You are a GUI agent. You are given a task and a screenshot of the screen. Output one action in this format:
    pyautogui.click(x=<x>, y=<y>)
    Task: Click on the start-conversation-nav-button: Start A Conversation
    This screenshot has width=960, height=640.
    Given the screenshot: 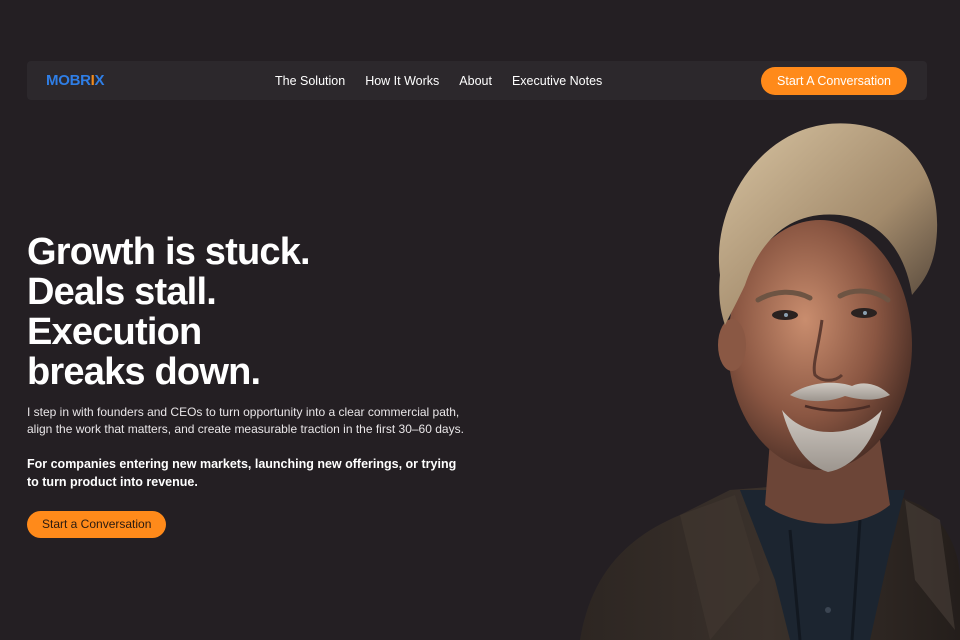 What is the action you would take?
    pyautogui.click(x=834, y=81)
    